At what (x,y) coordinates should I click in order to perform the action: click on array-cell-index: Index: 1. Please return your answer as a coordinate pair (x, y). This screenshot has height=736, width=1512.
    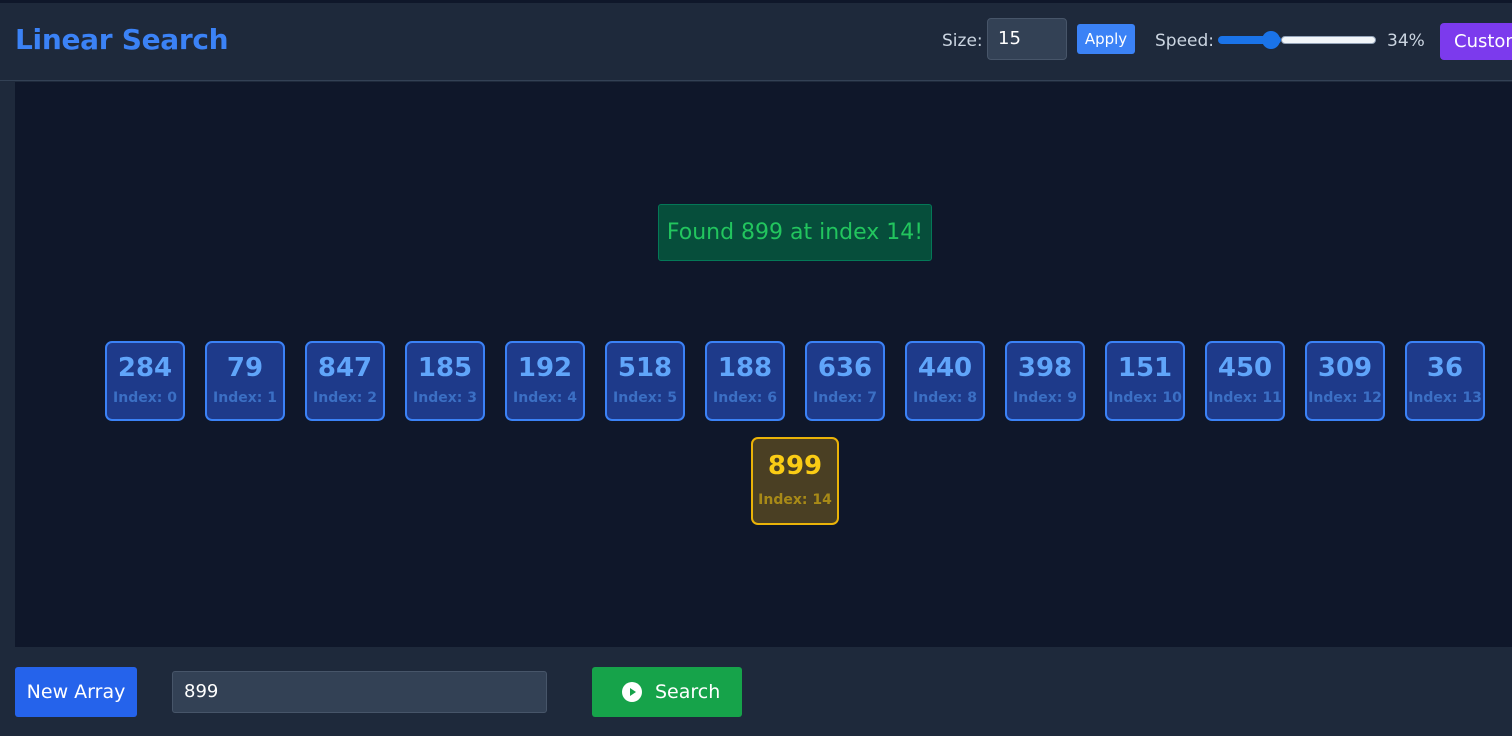
    Looking at the image, I should click on (245, 398).